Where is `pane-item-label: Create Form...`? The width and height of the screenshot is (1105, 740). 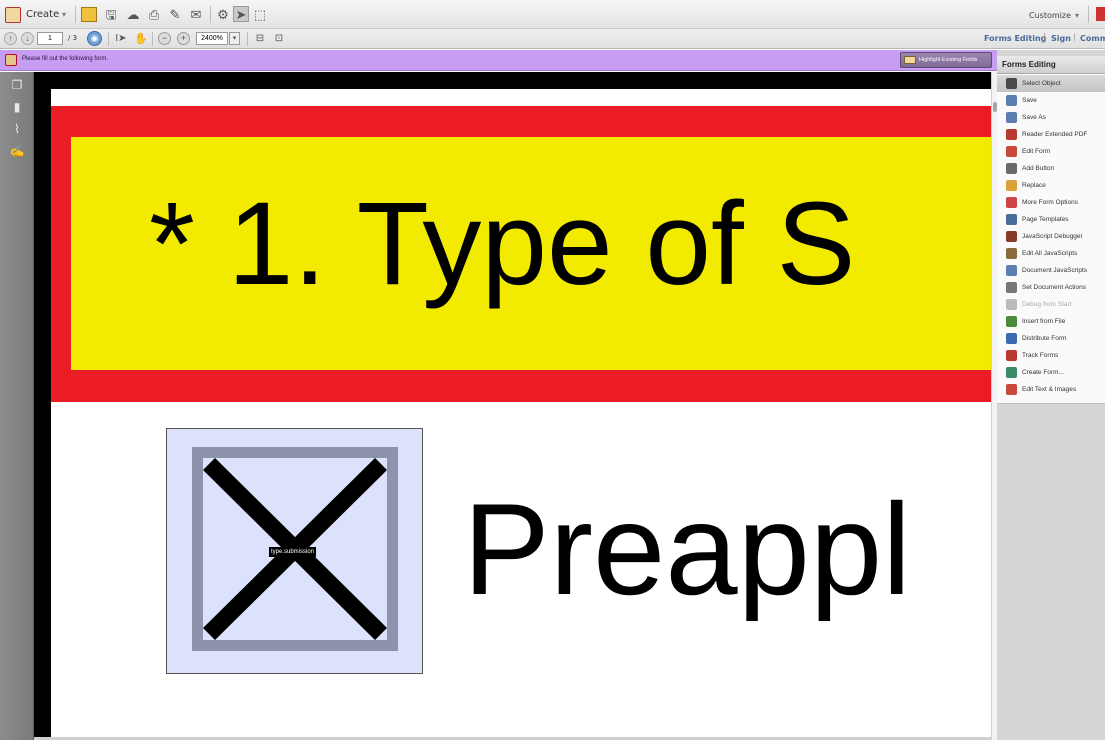 pane-item-label: Create Form... is located at coordinates (1043, 372).